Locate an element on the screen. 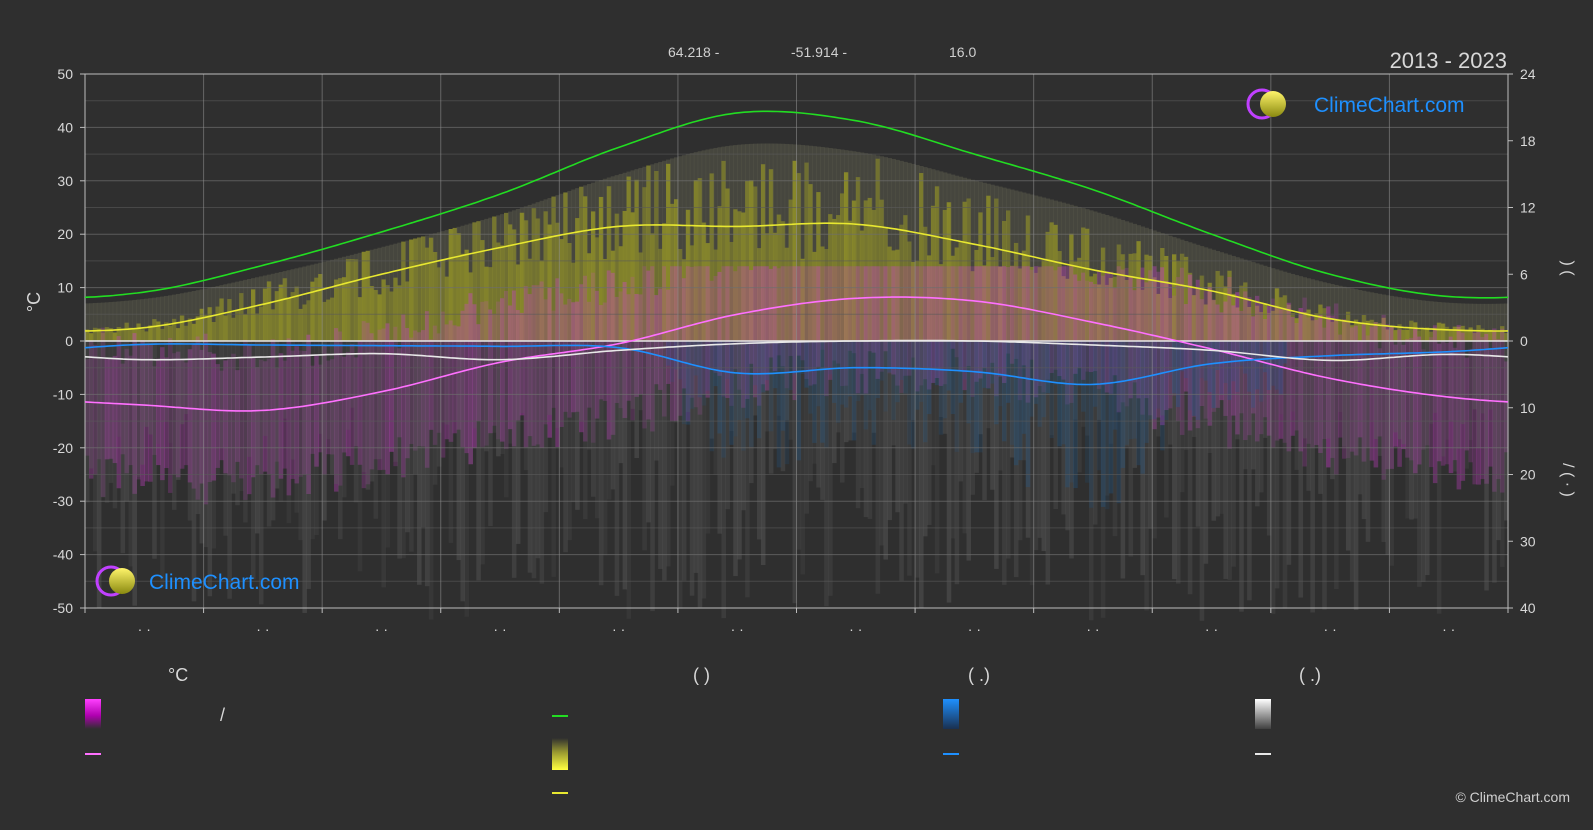 Image resolution: width=1593 pixels, height=830 pixels. copyright-text: © ClimeChart.com is located at coordinates (1512, 797).